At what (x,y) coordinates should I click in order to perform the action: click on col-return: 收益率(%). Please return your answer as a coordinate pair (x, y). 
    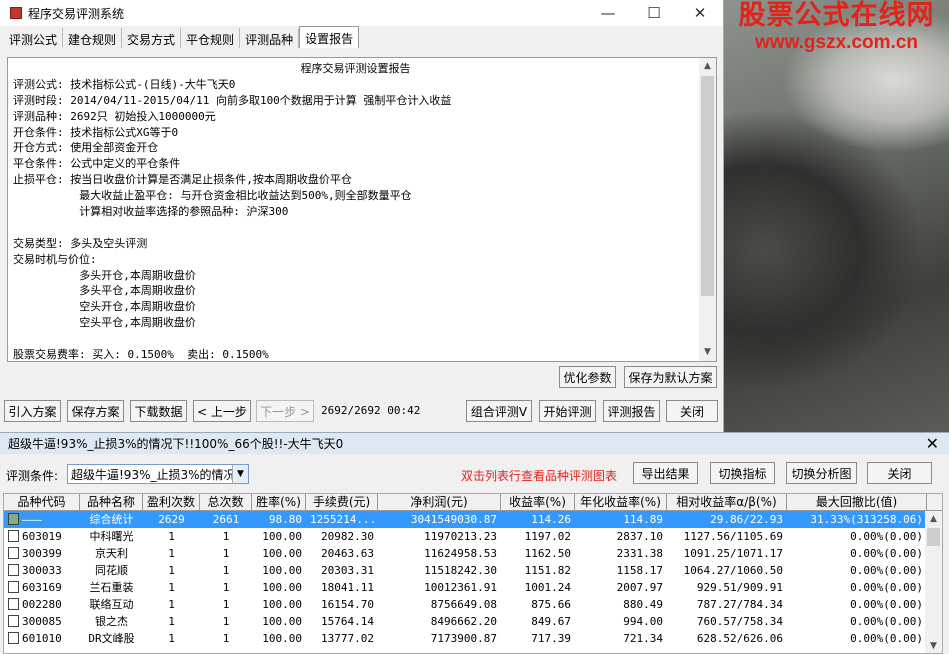
    Looking at the image, I should click on (538, 502).